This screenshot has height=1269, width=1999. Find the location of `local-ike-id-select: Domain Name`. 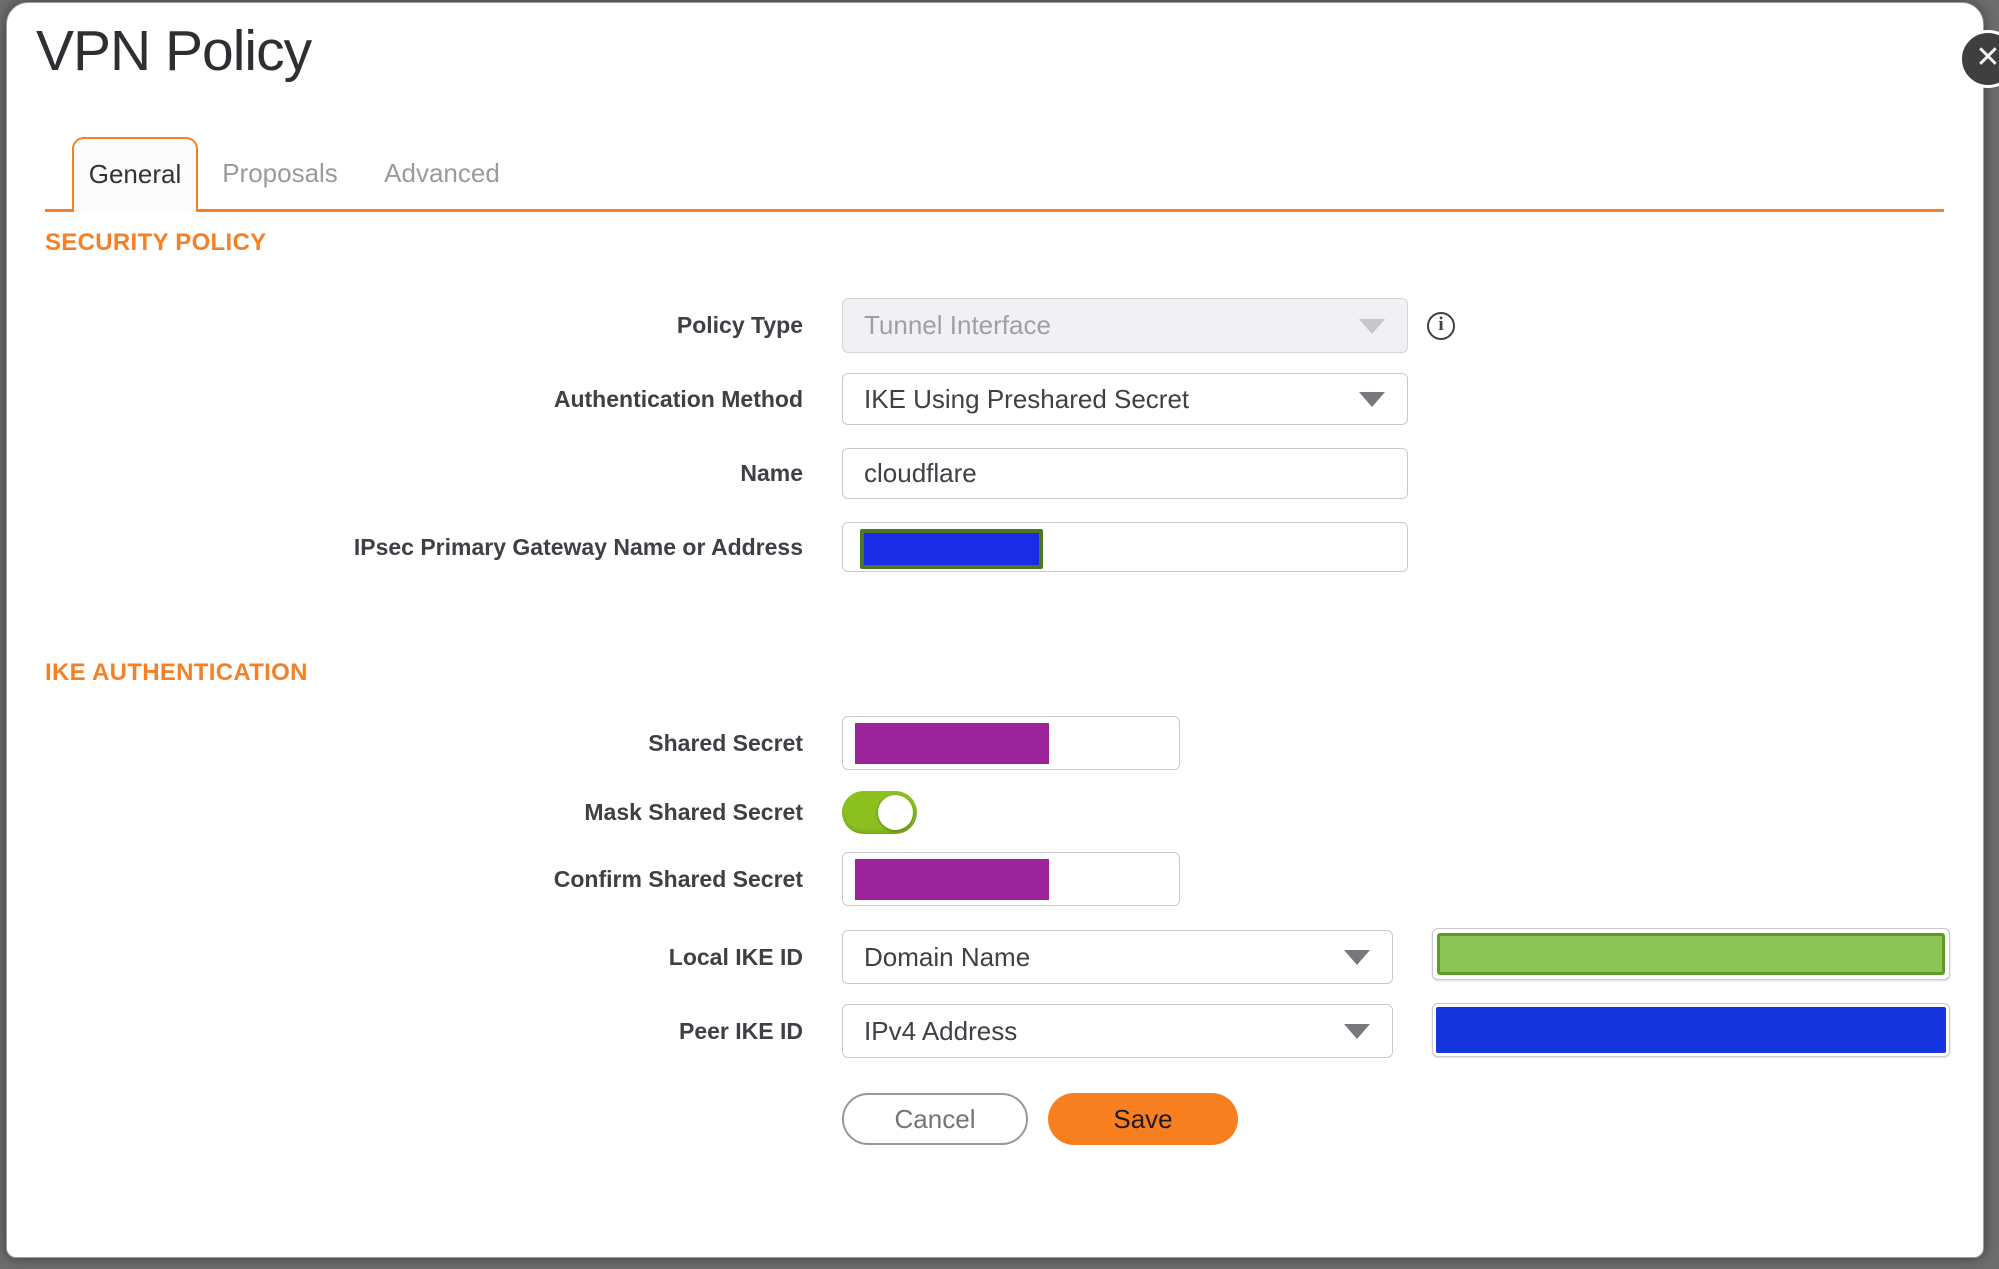

local-ike-id-select: Domain Name is located at coordinates (1117, 957).